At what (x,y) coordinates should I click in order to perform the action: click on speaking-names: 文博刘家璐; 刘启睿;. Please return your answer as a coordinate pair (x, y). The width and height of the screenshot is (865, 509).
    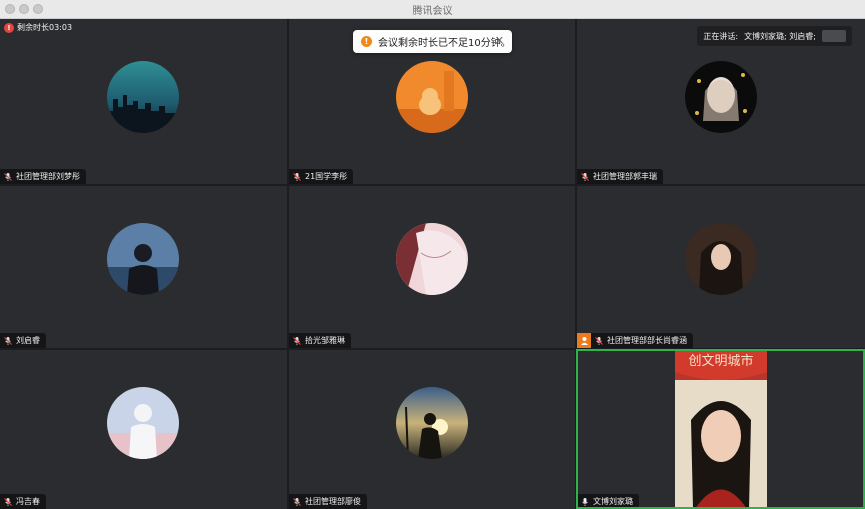
    Looking at the image, I should click on (780, 36).